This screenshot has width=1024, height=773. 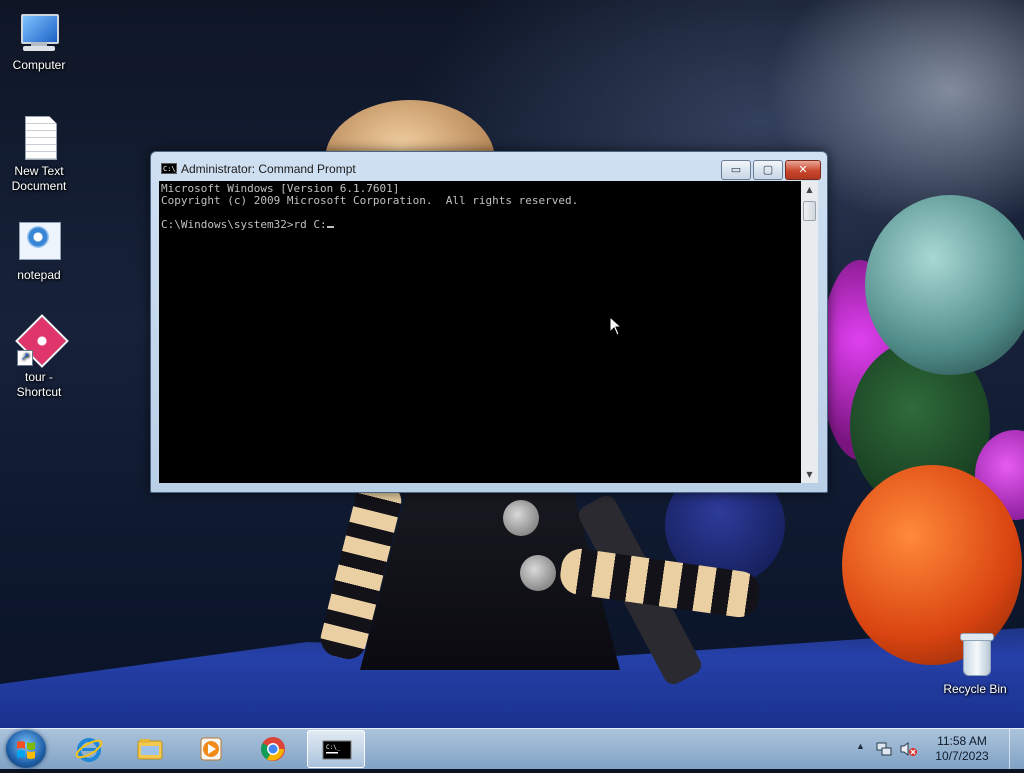 I want to click on folder-icon, so click(x=150, y=749).